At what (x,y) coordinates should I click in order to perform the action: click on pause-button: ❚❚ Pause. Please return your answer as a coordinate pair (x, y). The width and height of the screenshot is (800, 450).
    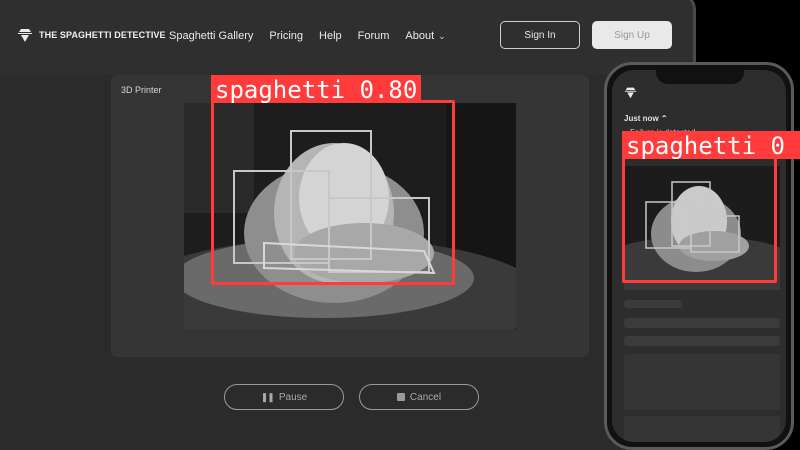
    Looking at the image, I should click on (284, 397).